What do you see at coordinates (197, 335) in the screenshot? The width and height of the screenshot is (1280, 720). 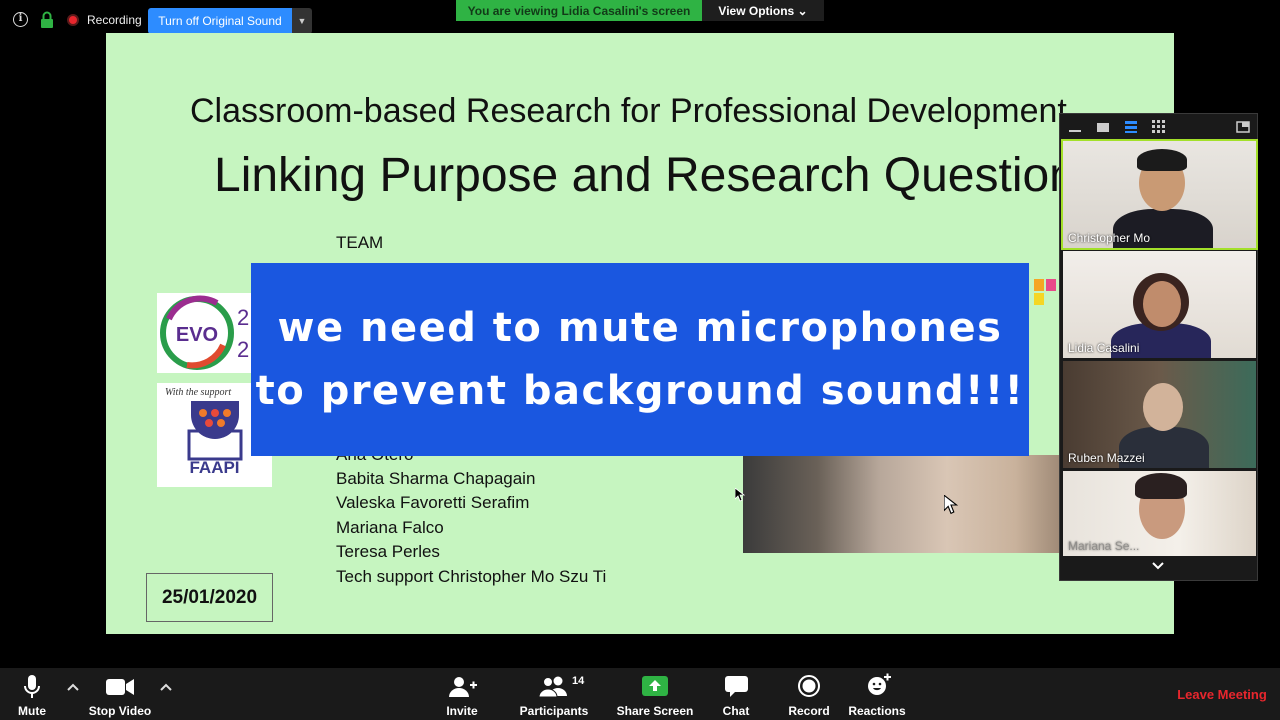 I see `evo-logo-text: EVO` at bounding box center [197, 335].